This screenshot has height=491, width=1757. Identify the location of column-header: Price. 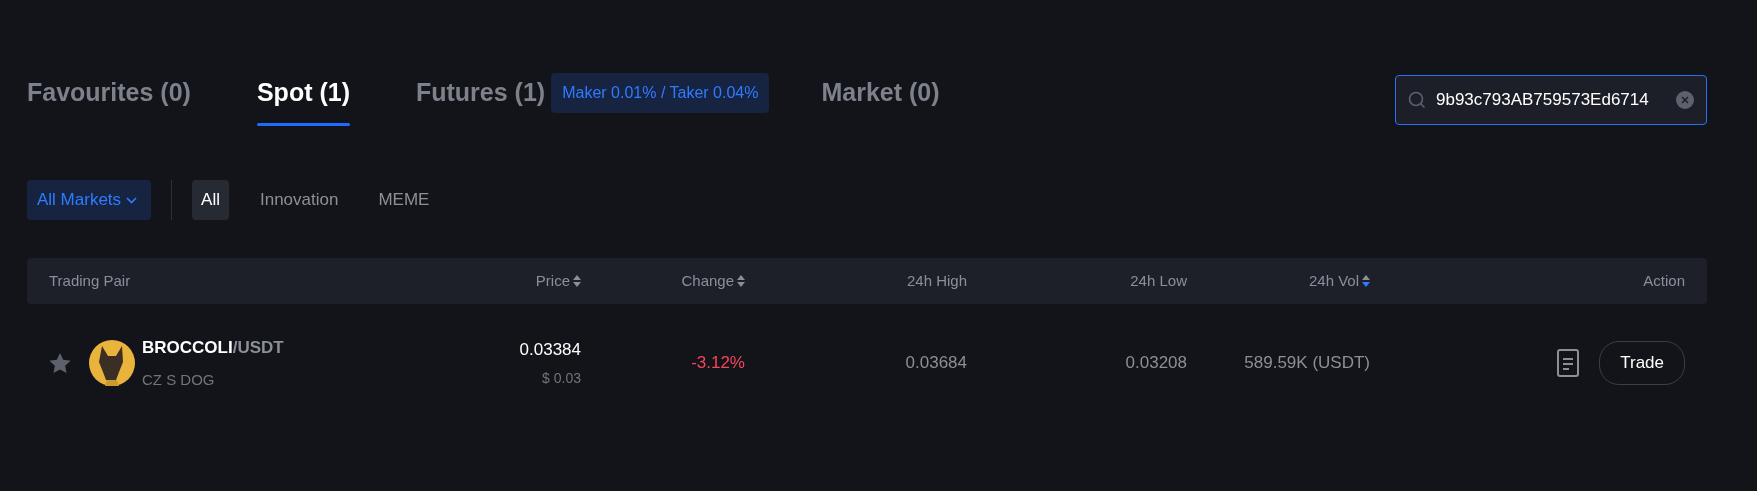
(552, 281).